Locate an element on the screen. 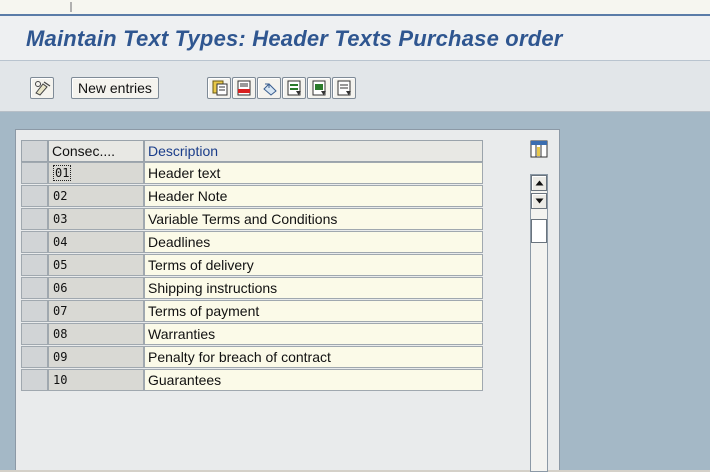  key-cell: 08 is located at coordinates (96, 334).